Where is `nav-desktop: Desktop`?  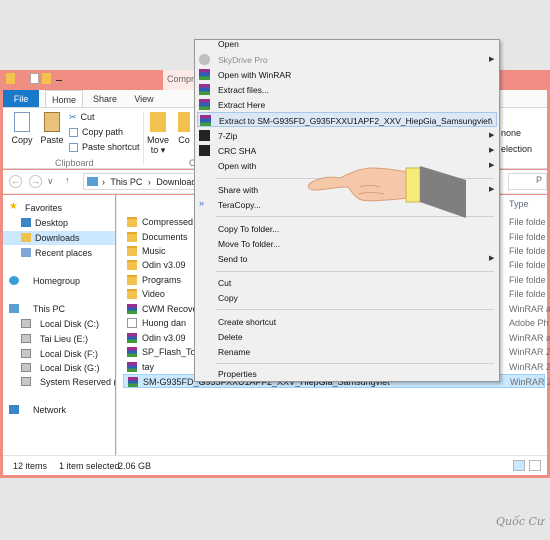 nav-desktop: Desktop is located at coordinates (59, 223).